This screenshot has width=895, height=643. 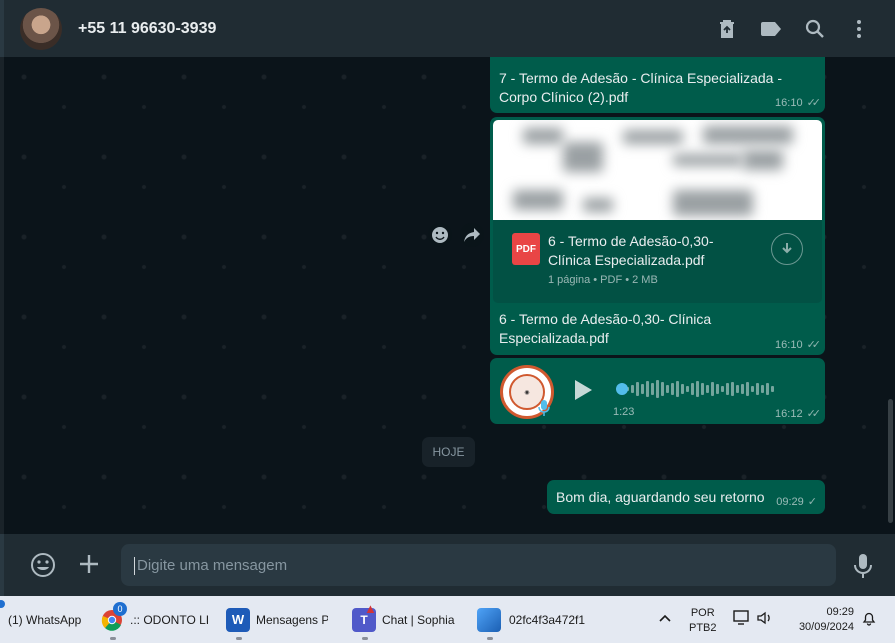 What do you see at coordinates (147, 29) in the screenshot?
I see `contact-name: +55 11 96630-3939` at bounding box center [147, 29].